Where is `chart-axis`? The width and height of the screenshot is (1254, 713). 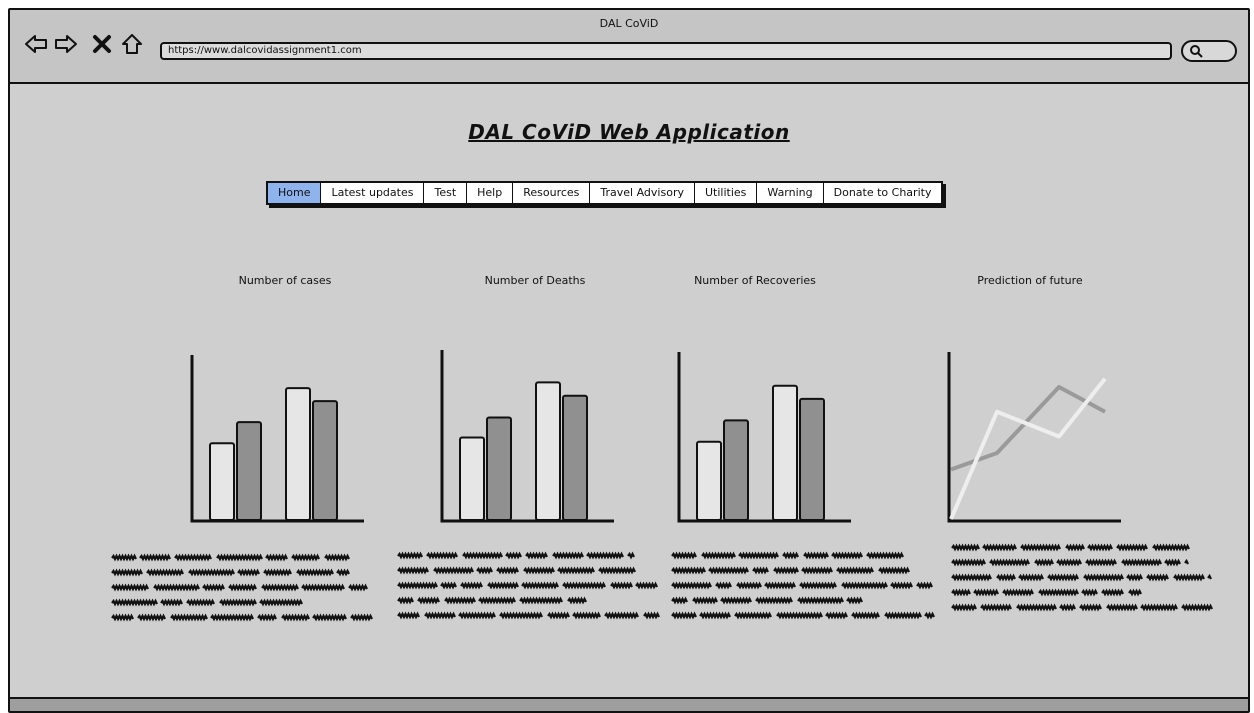 chart-axis is located at coordinates (1034, 437).